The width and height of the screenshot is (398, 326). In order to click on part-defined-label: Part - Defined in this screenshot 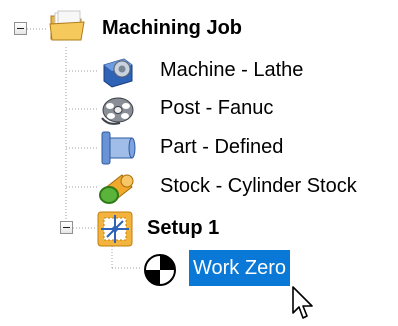, I will do `click(221, 147)`.